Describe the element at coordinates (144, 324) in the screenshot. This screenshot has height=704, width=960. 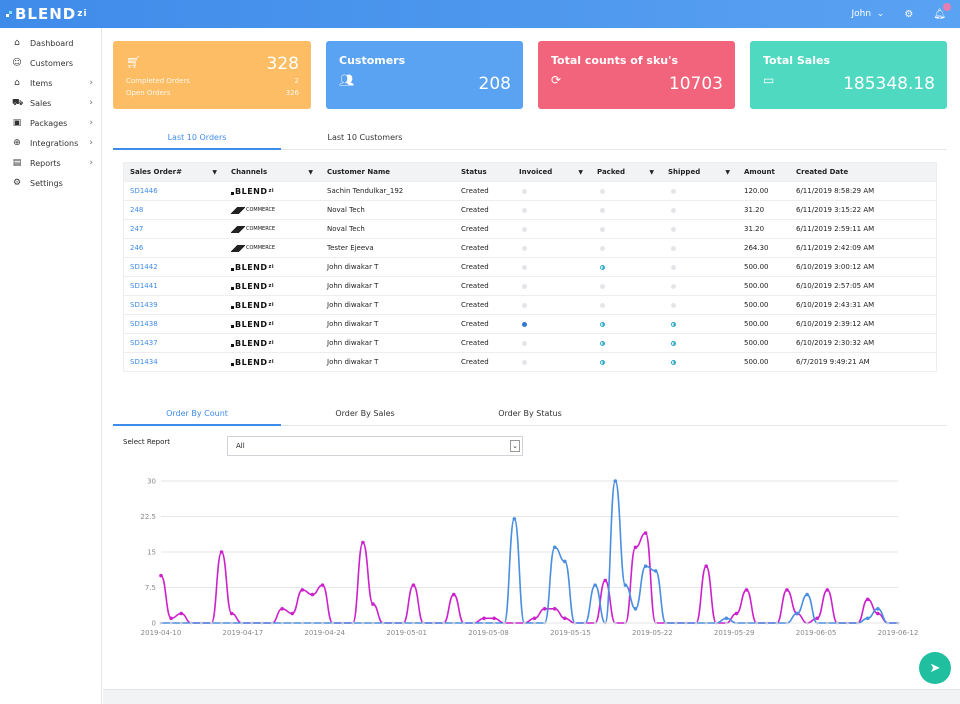
I see `sales-order-link: SD1438` at that location.